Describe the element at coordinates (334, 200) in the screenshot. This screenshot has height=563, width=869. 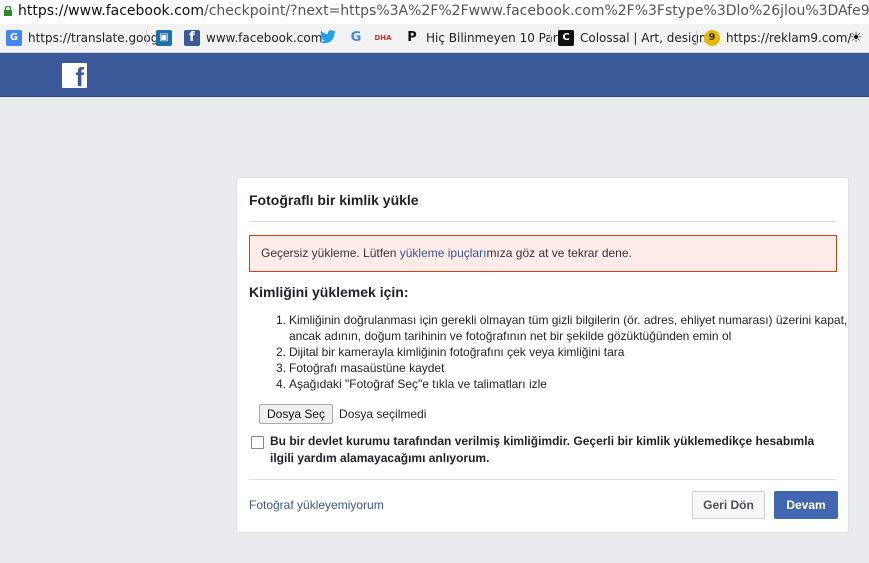
I see `card-title: Fotoğraflı bir kimlik yükle` at that location.